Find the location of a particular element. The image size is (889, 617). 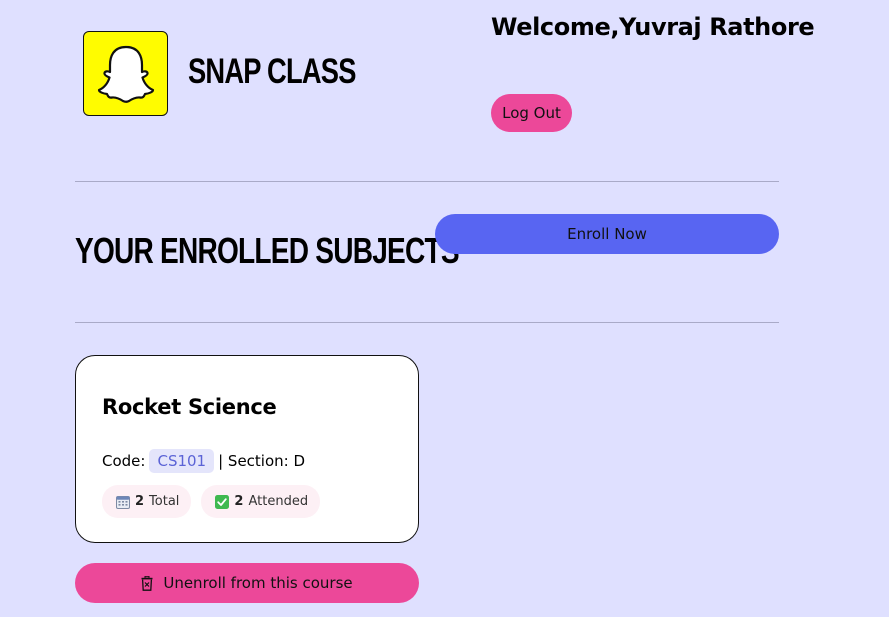

logout-button: Log Out is located at coordinates (531, 113).